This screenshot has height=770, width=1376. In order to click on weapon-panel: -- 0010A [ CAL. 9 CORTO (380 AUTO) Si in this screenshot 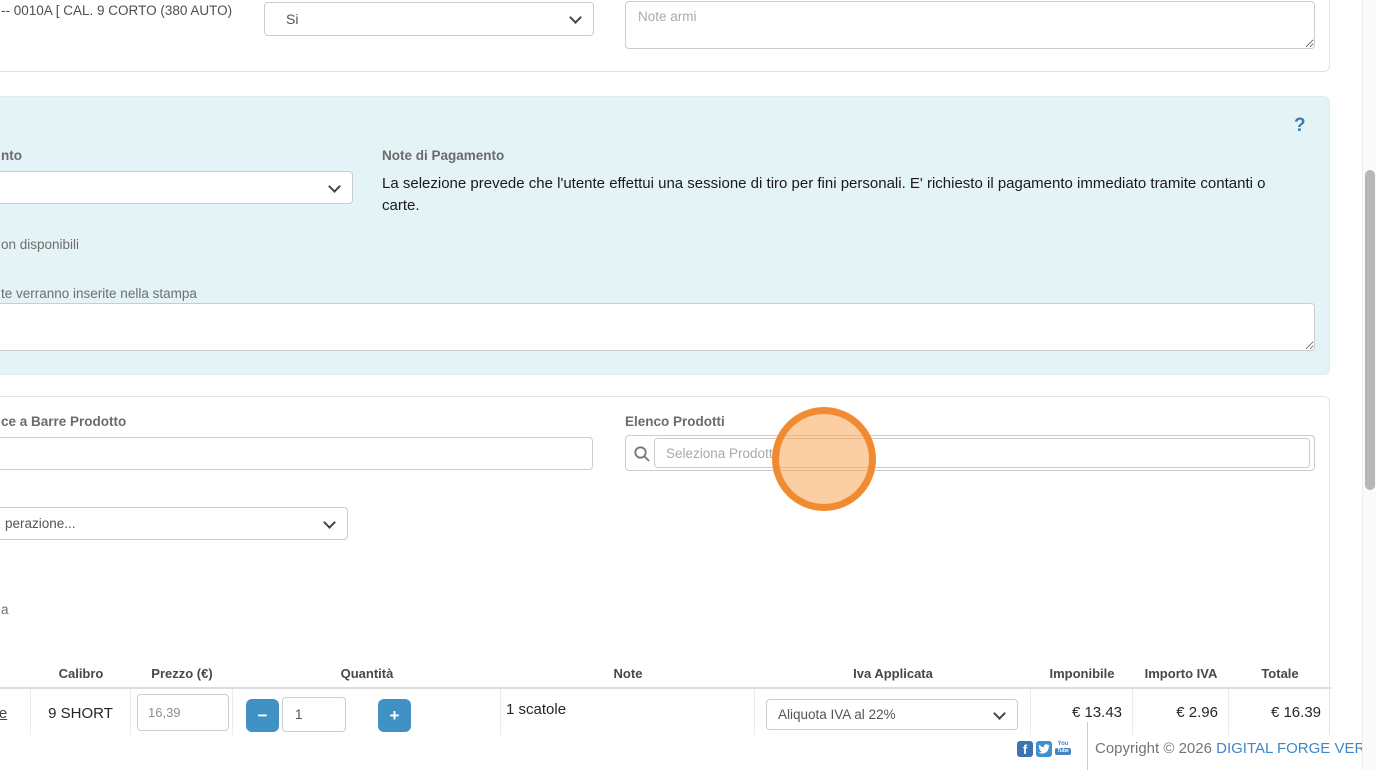, I will do `click(665, 36)`.